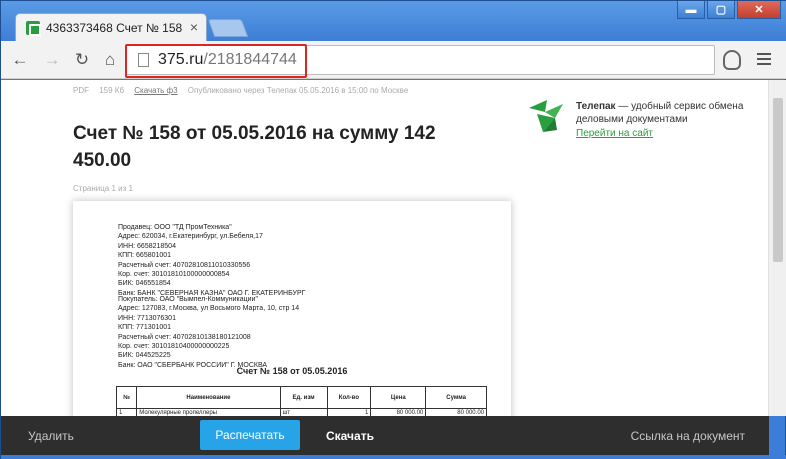  What do you see at coordinates (691, 10) in the screenshot?
I see `minimize-button: ▬` at bounding box center [691, 10].